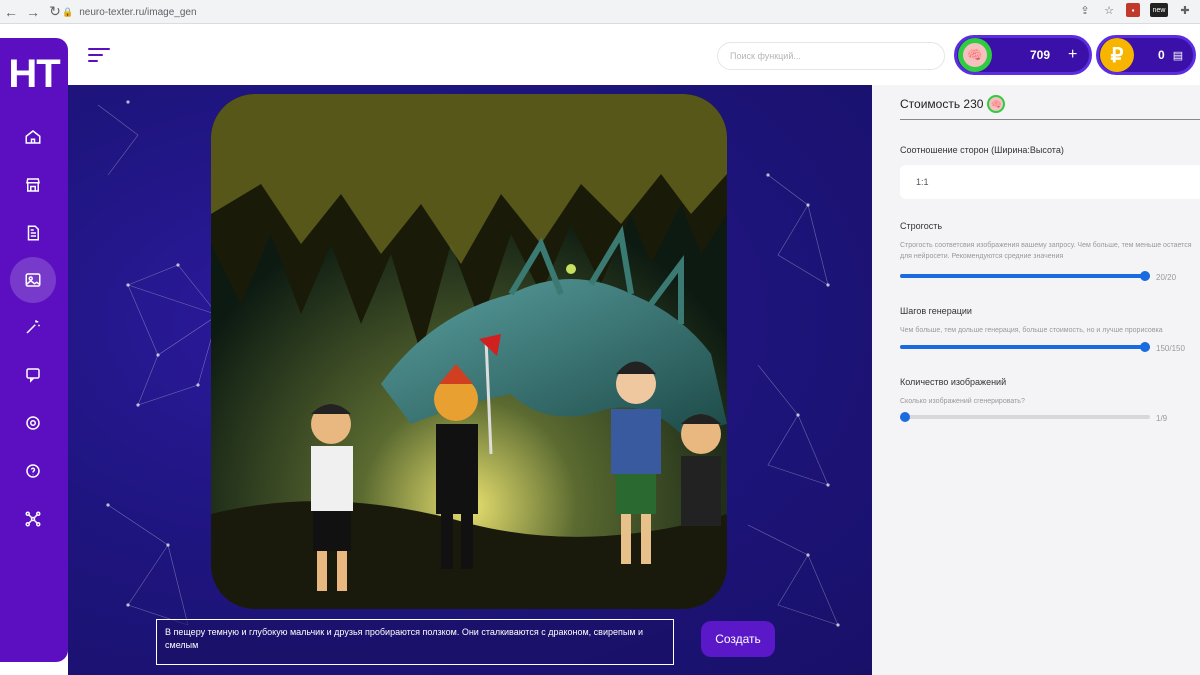 The width and height of the screenshot is (1200, 675). What do you see at coordinates (138, 12) in the screenshot?
I see `url-text: neuro-texter.ru/image_gen` at bounding box center [138, 12].